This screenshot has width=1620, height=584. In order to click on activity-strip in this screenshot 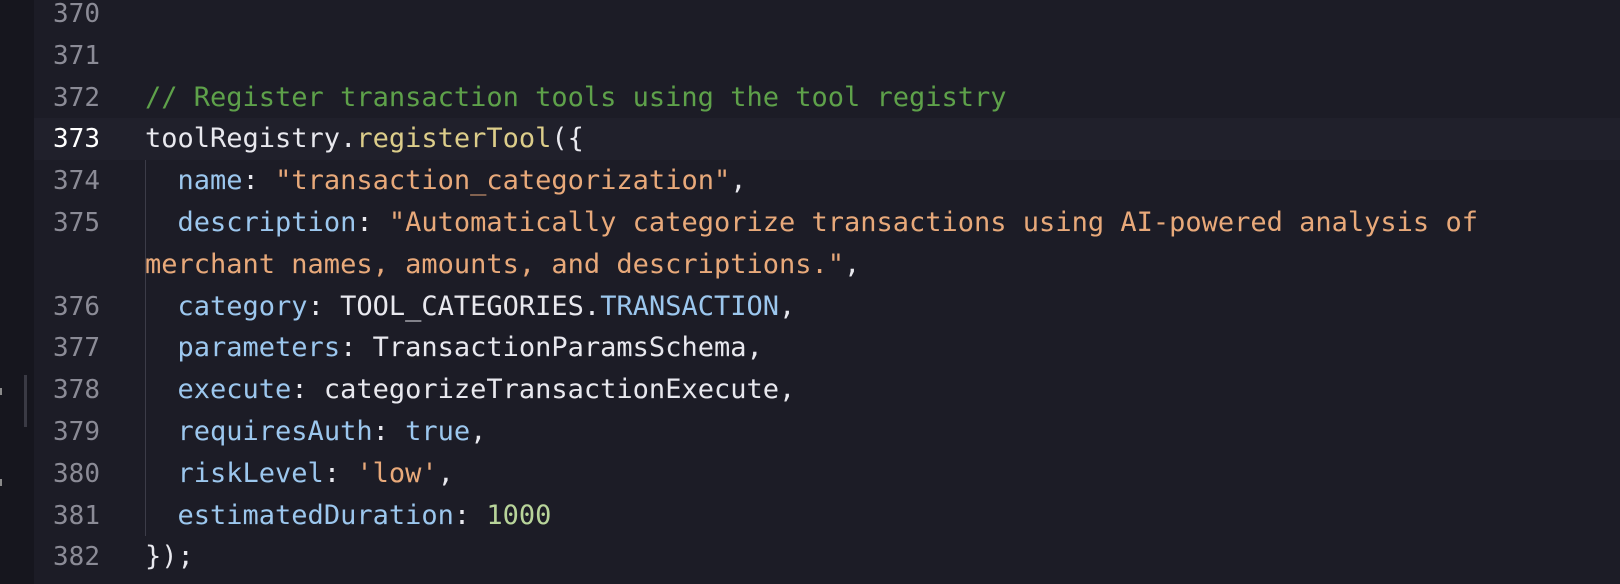, I will do `click(17, 292)`.